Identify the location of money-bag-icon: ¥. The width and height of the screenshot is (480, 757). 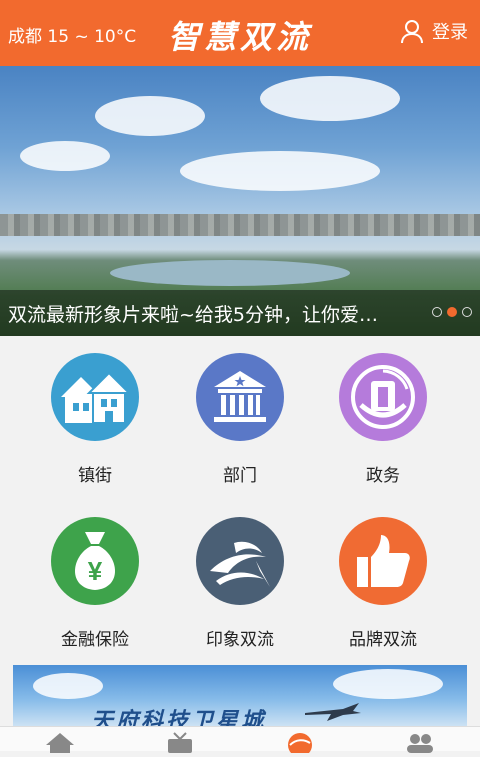
(95, 561).